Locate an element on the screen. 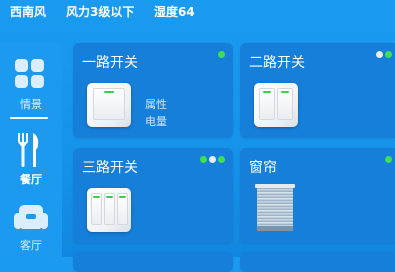 The width and height of the screenshot is (395, 272). sidebar-item-label: 客厅 is located at coordinates (31, 245).